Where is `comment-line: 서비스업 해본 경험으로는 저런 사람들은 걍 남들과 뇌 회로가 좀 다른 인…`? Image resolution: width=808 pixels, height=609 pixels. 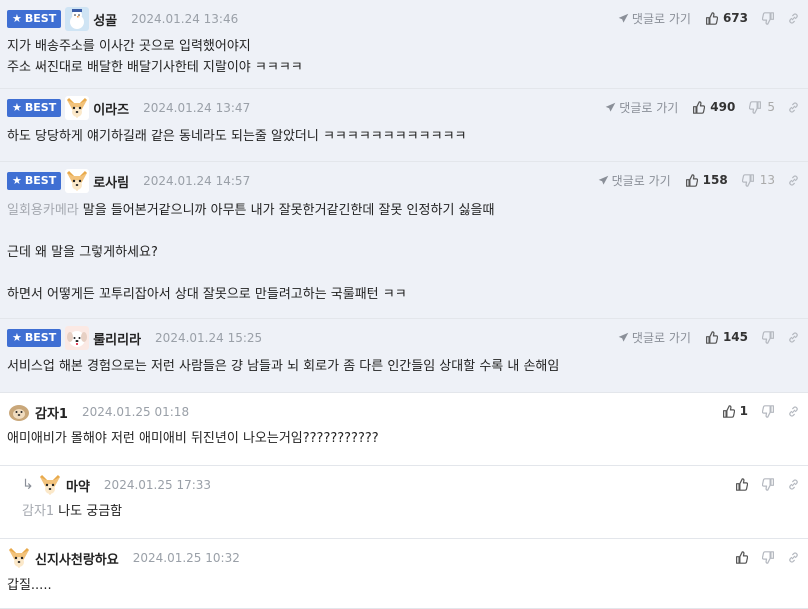
comment-line: 서비스업 해본 경험으로는 저런 사람들은 걍 남들과 뇌 회로가 좀 다른 인… is located at coordinates (283, 366).